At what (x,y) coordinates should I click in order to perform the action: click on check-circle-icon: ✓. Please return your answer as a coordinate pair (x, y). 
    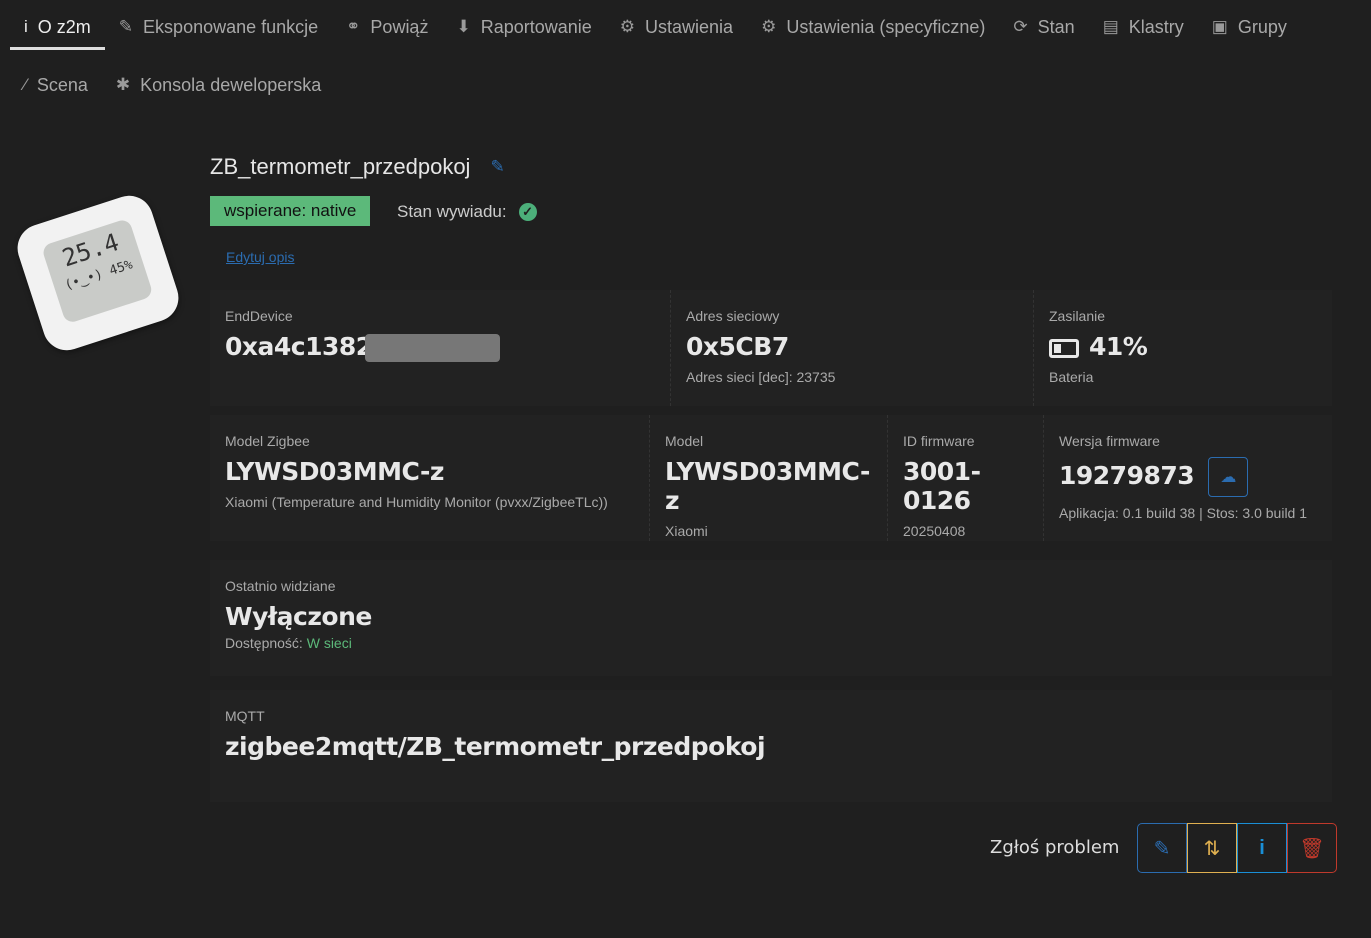
    Looking at the image, I should click on (527, 212).